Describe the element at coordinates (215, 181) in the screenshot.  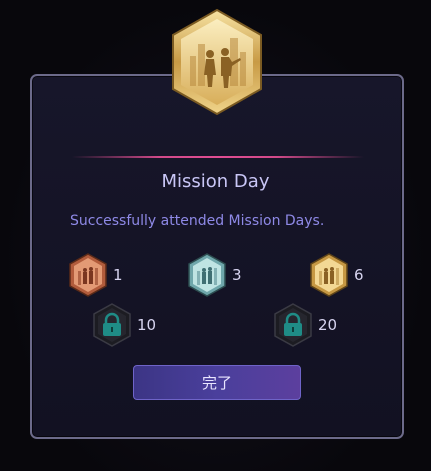
I see `dialog-title: Mission Day` at that location.